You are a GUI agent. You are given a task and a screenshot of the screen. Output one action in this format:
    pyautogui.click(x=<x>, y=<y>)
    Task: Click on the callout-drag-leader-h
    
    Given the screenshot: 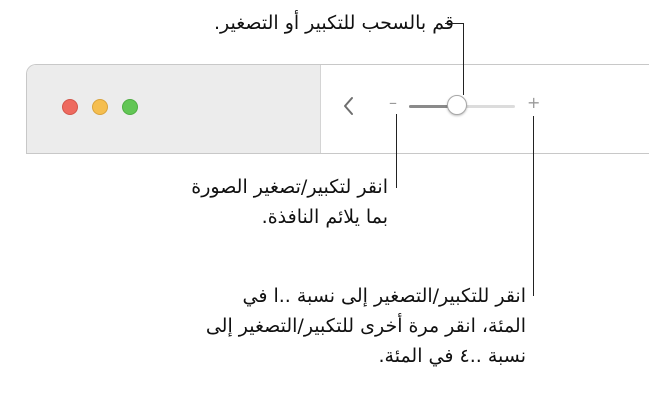 What is the action you would take?
    pyautogui.click(x=454, y=23)
    